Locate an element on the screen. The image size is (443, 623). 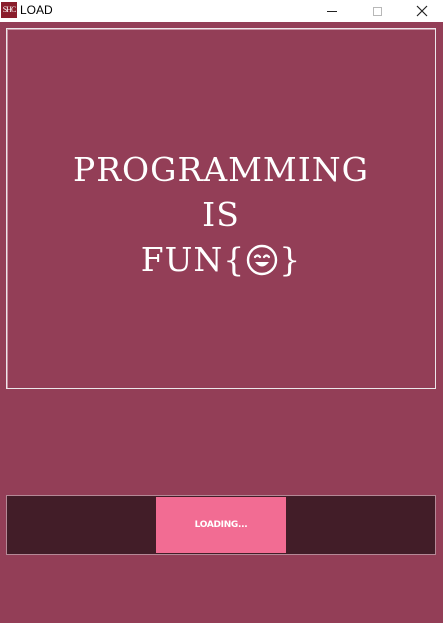
close-icon is located at coordinates (422, 11).